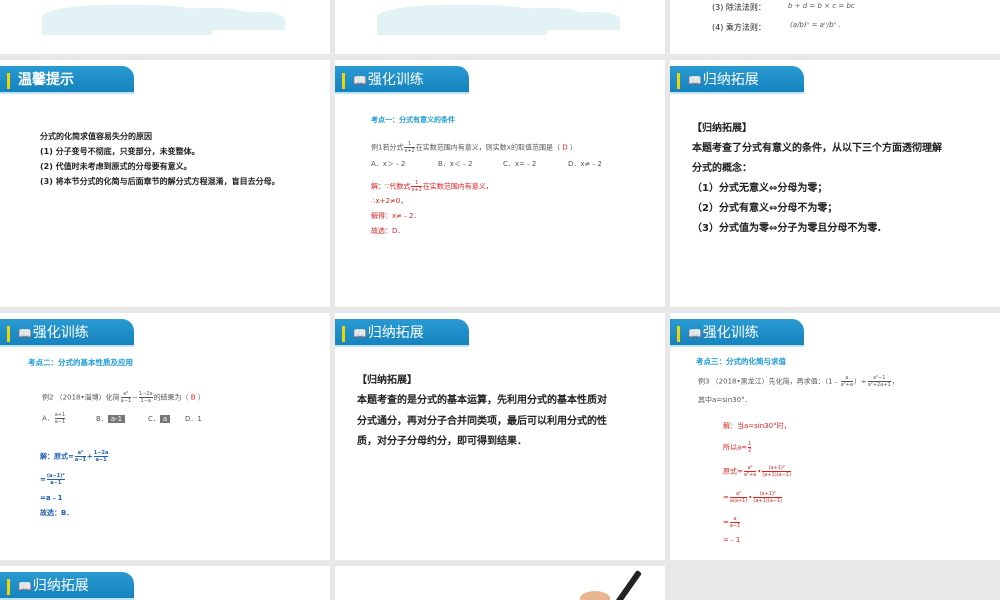 The width and height of the screenshot is (1000, 600). Describe the element at coordinates (474, 147) in the screenshot. I see `question: 例1若分式 1 x+2 在实数范围内有意义，则实数x的取值范围是（ D ）` at that location.